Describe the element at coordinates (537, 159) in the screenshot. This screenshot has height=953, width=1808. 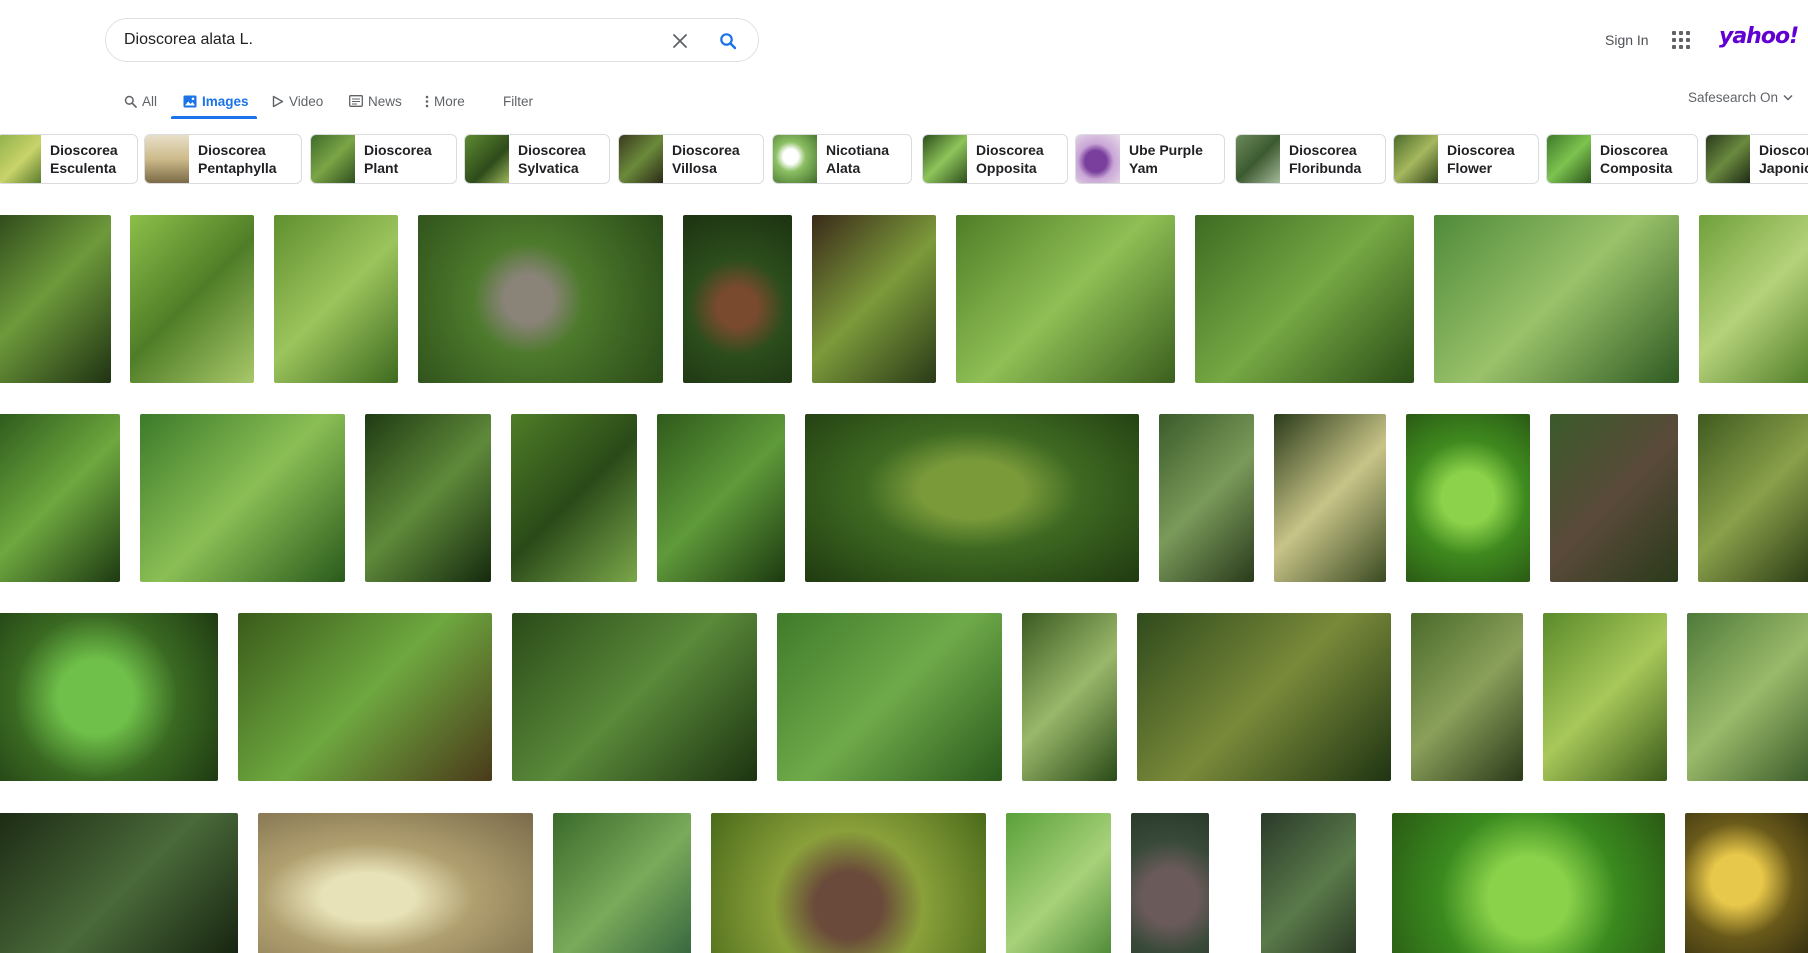
I see `related-chip: Dioscorea Sylvatica` at that location.